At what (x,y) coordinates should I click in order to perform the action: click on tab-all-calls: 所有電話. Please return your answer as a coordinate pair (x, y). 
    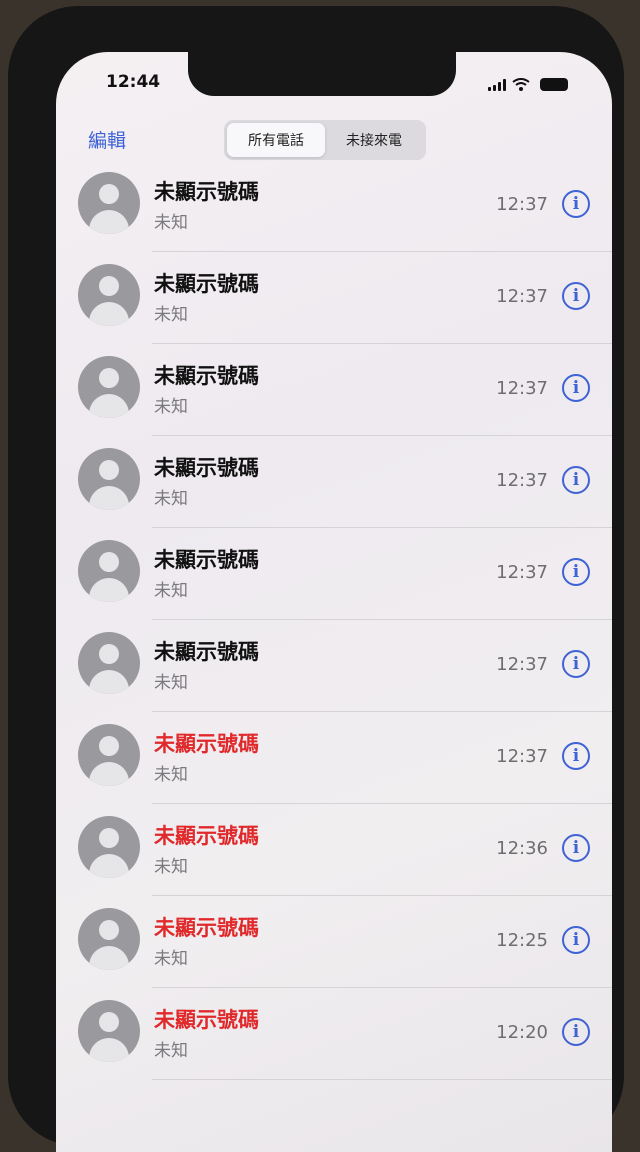
    Looking at the image, I should click on (276, 140).